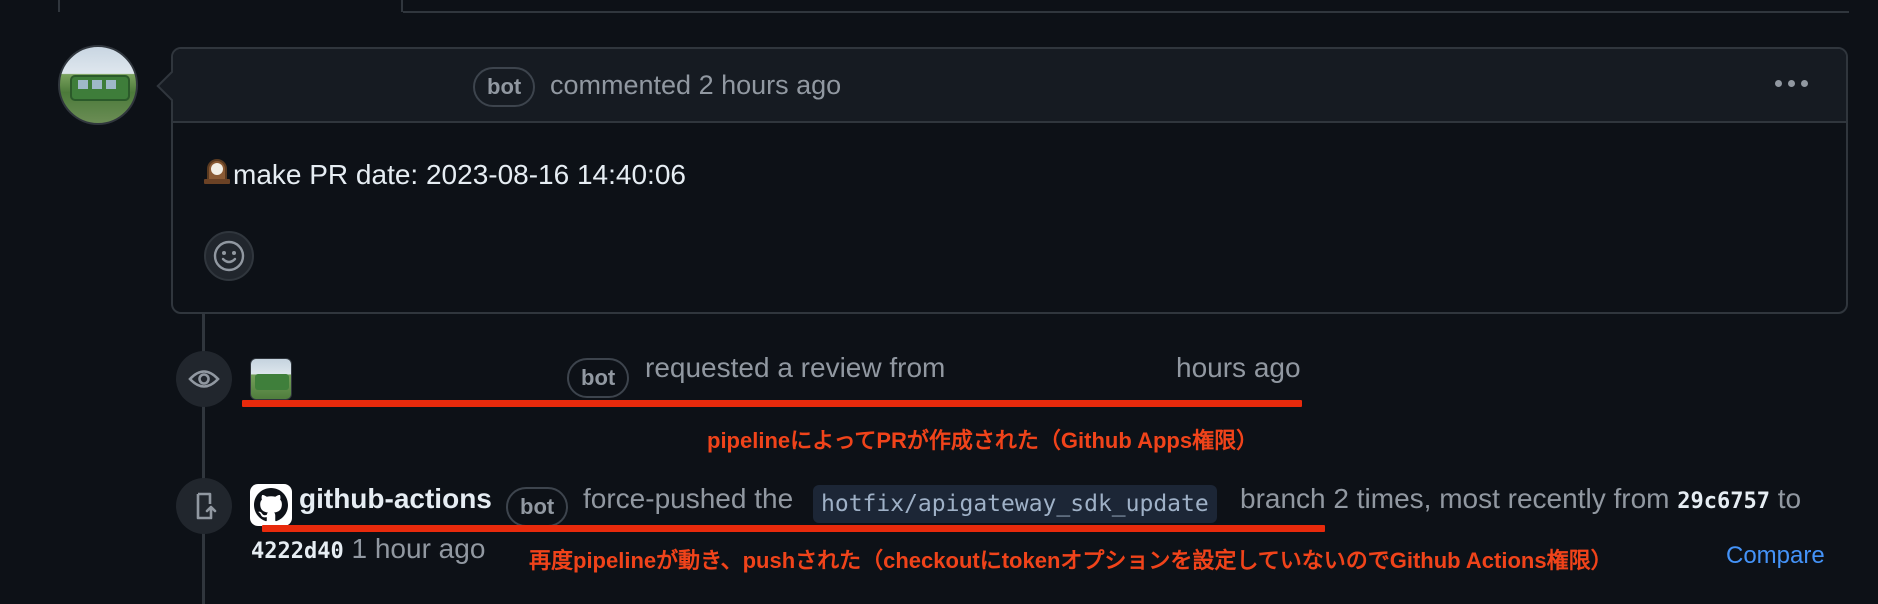 Image resolution: width=1878 pixels, height=604 pixels. What do you see at coordinates (1789, 498) in the screenshot?
I see `to-word: to` at bounding box center [1789, 498].